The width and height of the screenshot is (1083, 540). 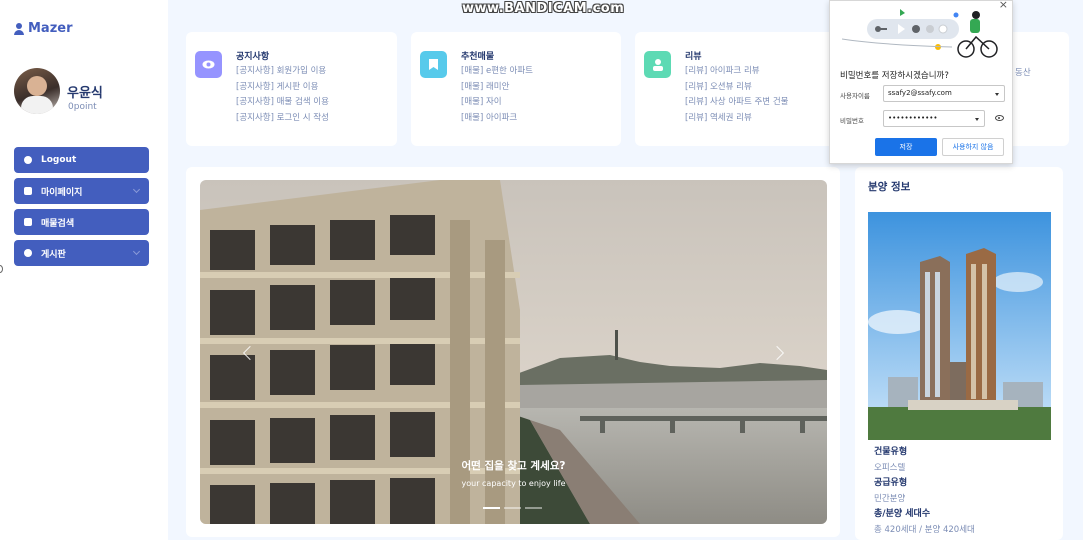 What do you see at coordinates (62, 192) in the screenshot?
I see `sidebar-item-label: 마이페이지` at bounding box center [62, 192].